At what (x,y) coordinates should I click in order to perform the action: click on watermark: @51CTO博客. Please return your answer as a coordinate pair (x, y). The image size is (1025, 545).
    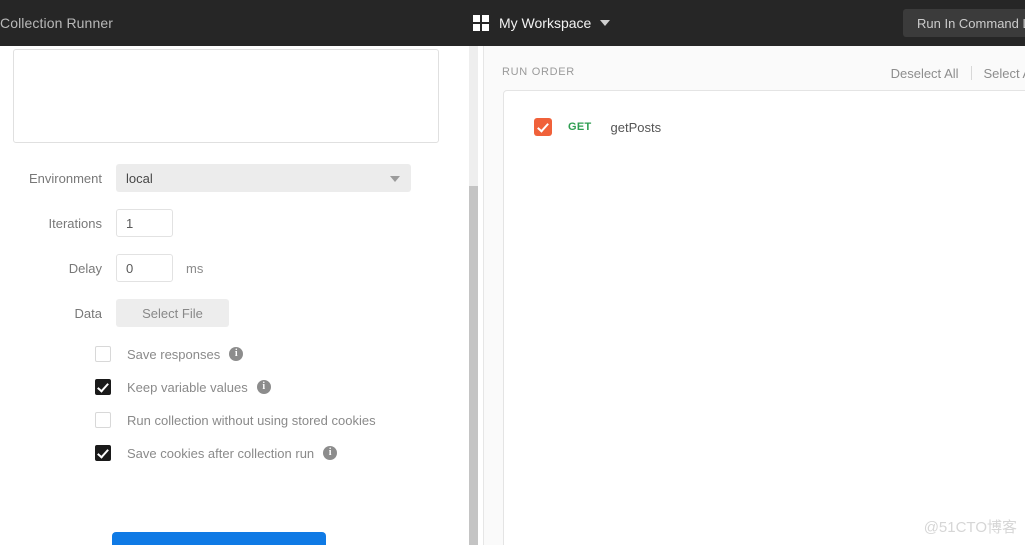
    Looking at the image, I should click on (970, 527).